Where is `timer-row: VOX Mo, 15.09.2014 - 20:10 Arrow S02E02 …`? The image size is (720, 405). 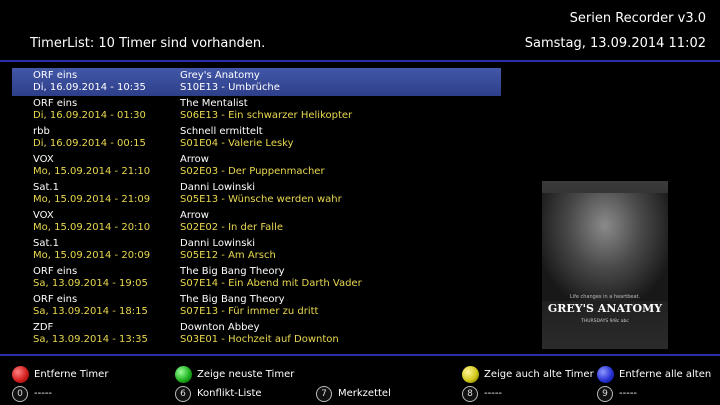
timer-row: VOX Mo, 15.09.2014 - 20:10 Arrow S02E02 … is located at coordinates (256, 222).